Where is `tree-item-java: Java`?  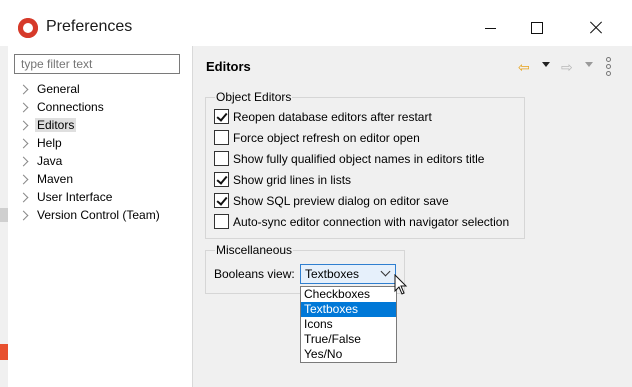 tree-item-java: Java is located at coordinates (89, 161).